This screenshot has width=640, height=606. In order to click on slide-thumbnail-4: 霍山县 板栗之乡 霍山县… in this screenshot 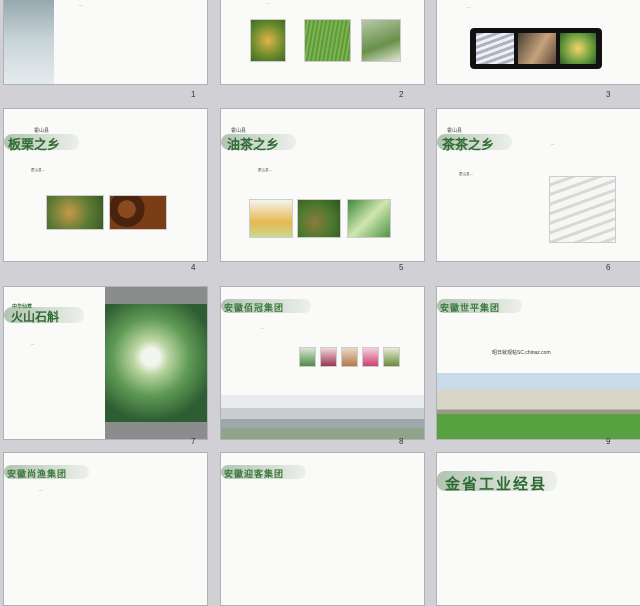, I will do `click(105, 185)`.